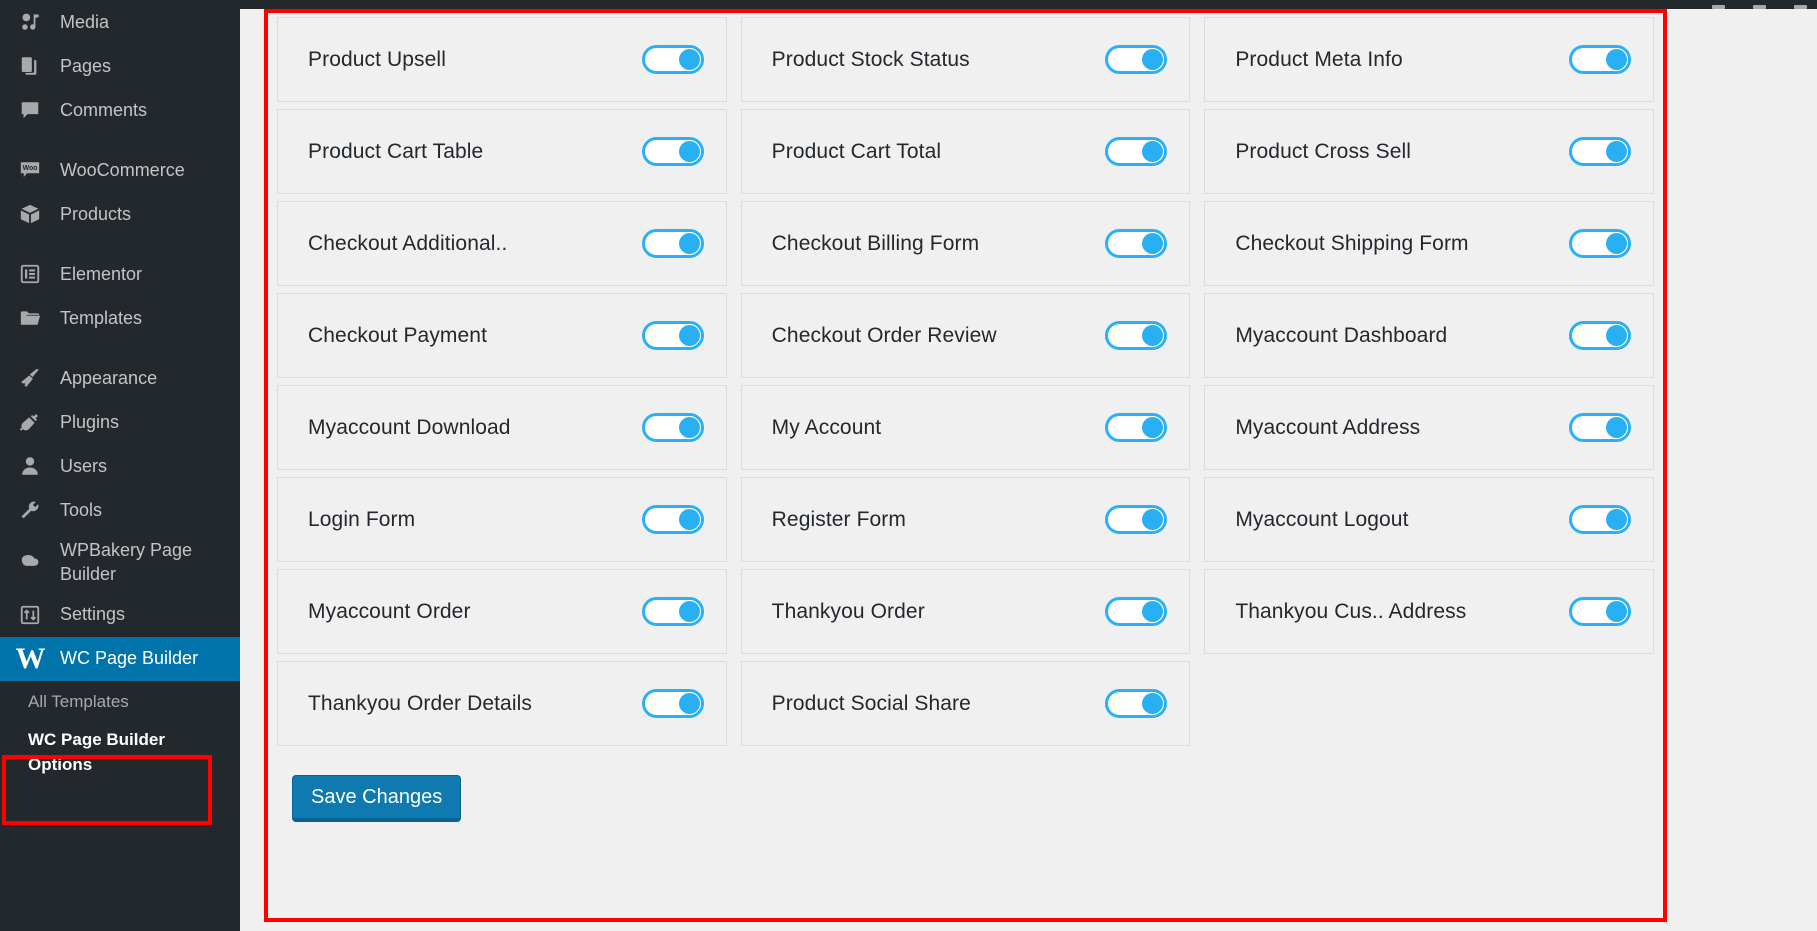 Image resolution: width=1817 pixels, height=931 pixels. What do you see at coordinates (30, 168) in the screenshot?
I see `svg-text: Woo` at bounding box center [30, 168].